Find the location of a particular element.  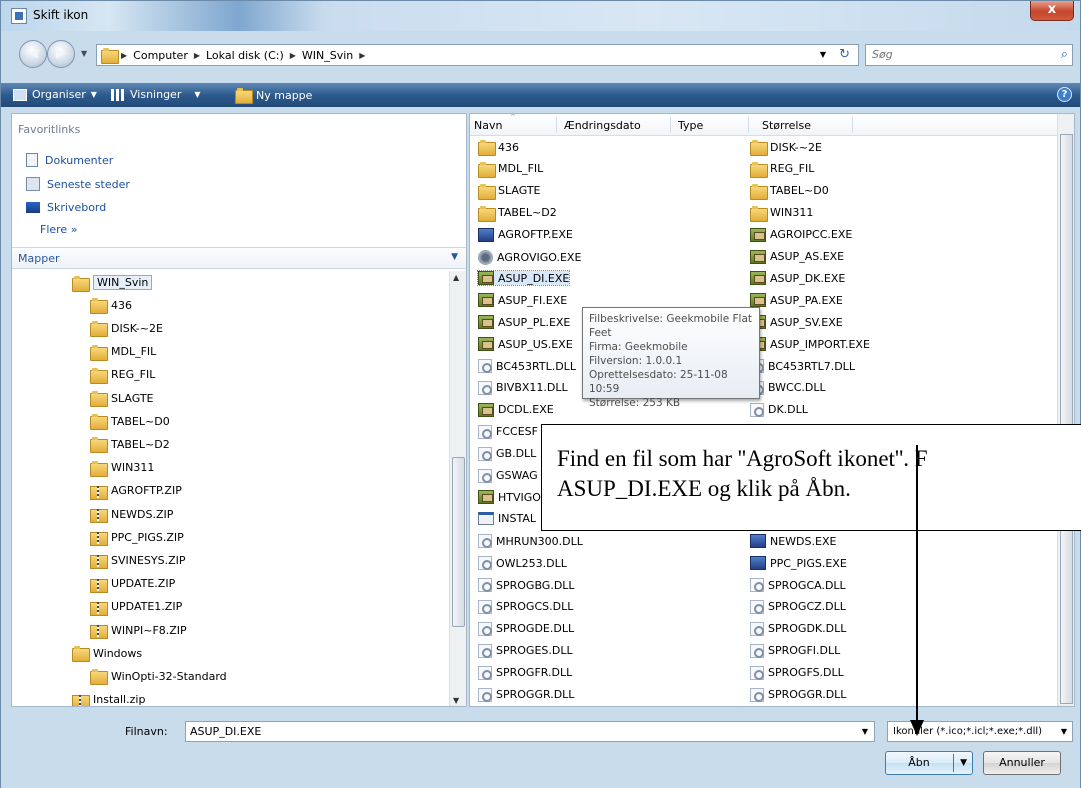

file-item: WIN311 is located at coordinates (781, 213).